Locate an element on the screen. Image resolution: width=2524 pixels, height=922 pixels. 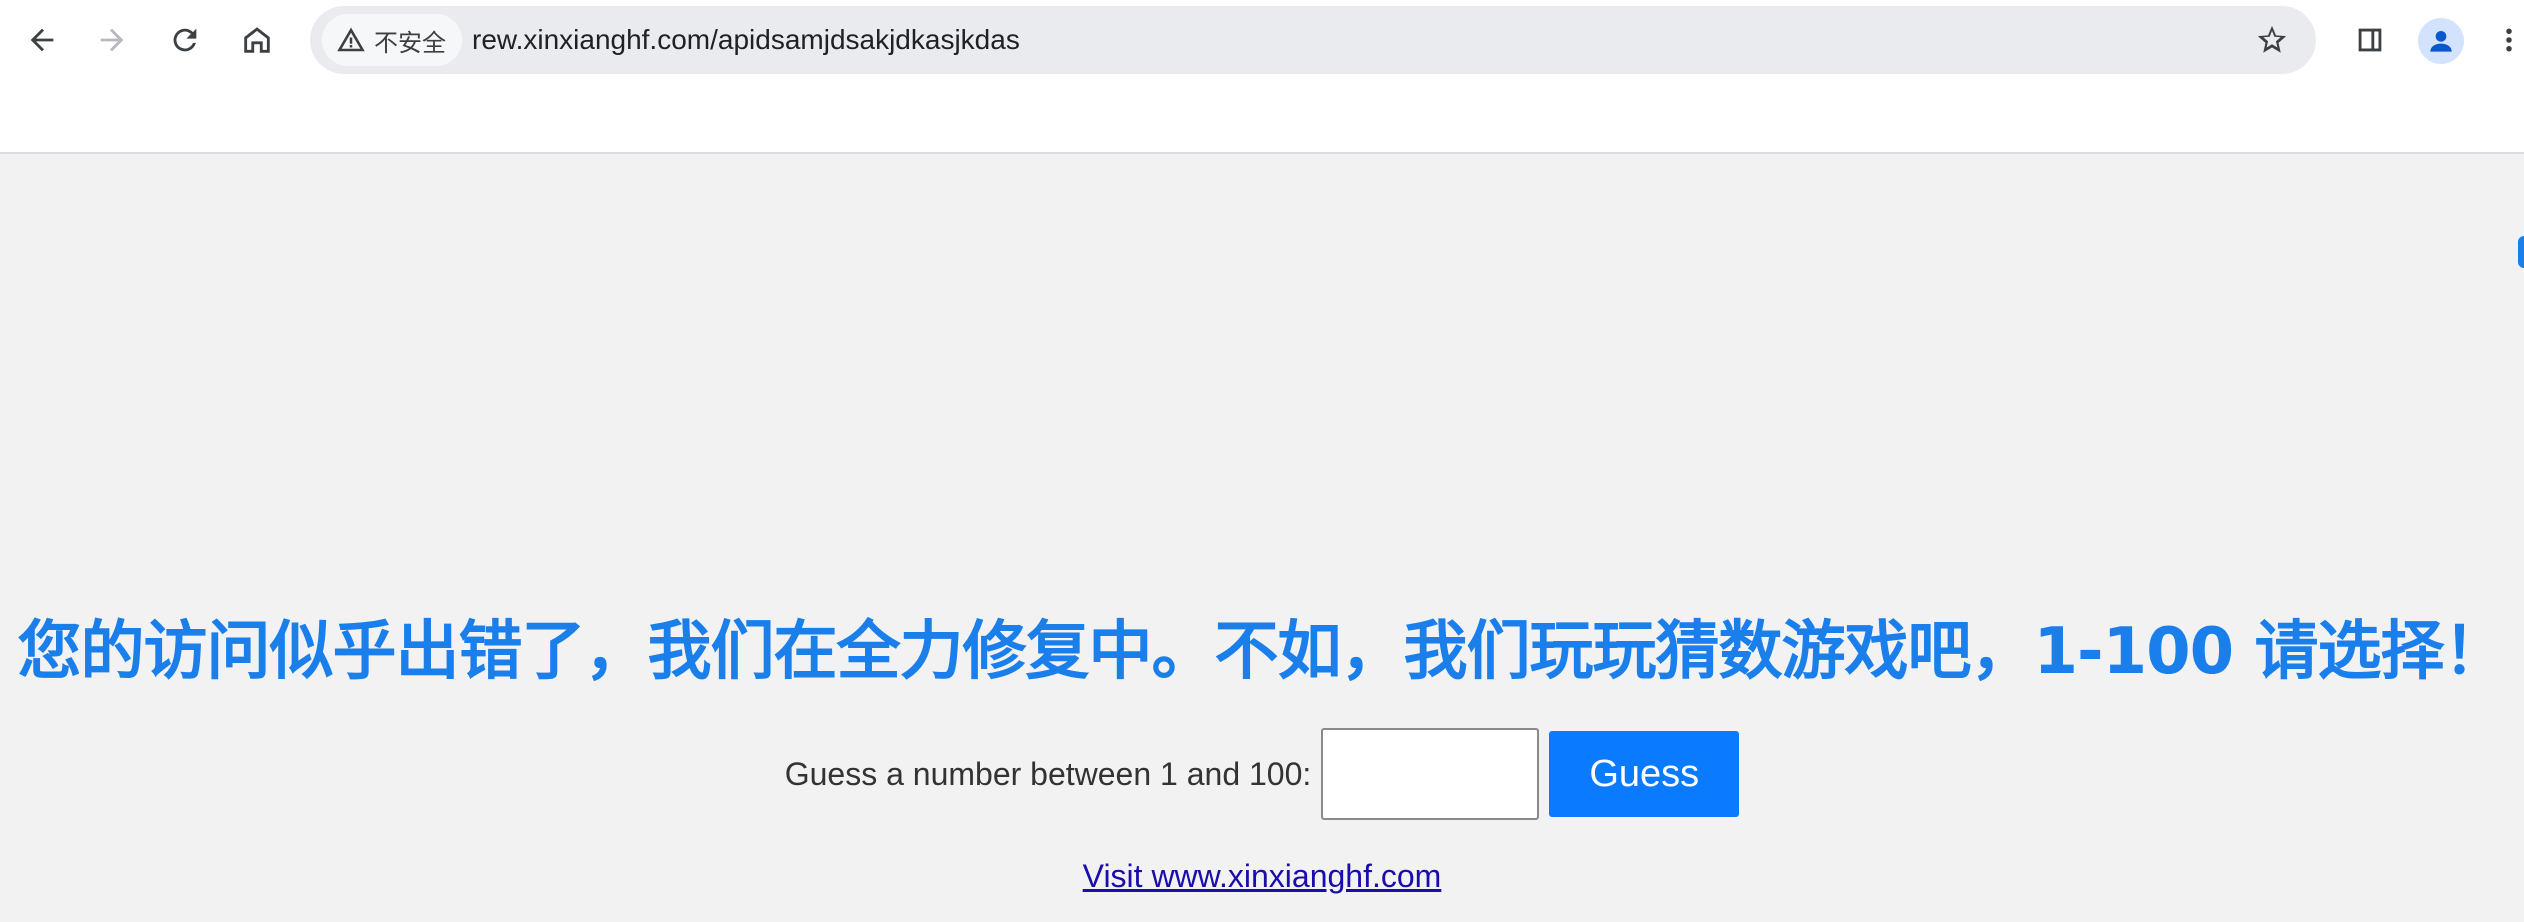
visit-link-container: Visit www.xinxianghf.com is located at coordinates (1262, 876).